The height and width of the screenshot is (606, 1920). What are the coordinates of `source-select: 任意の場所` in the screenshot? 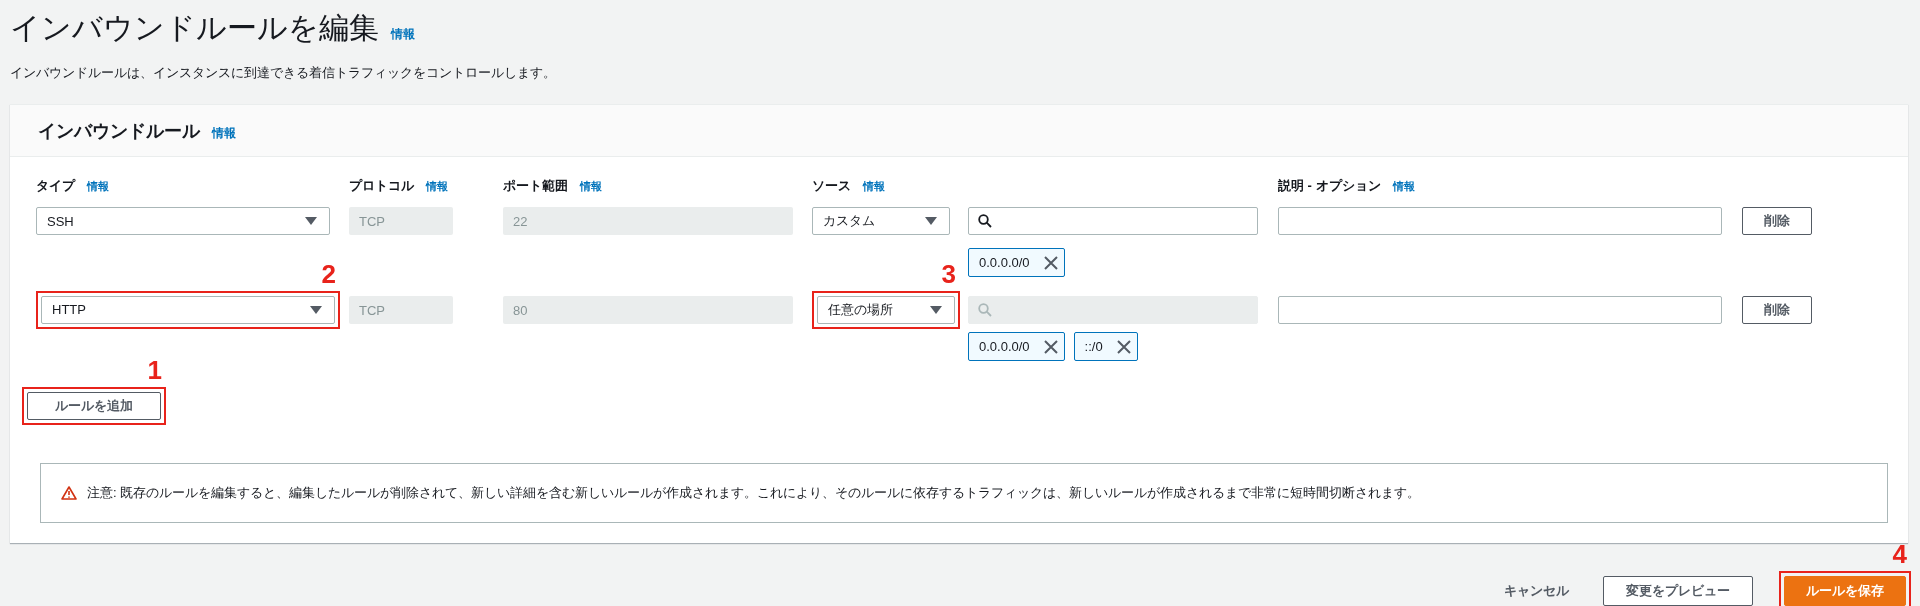 It's located at (886, 310).